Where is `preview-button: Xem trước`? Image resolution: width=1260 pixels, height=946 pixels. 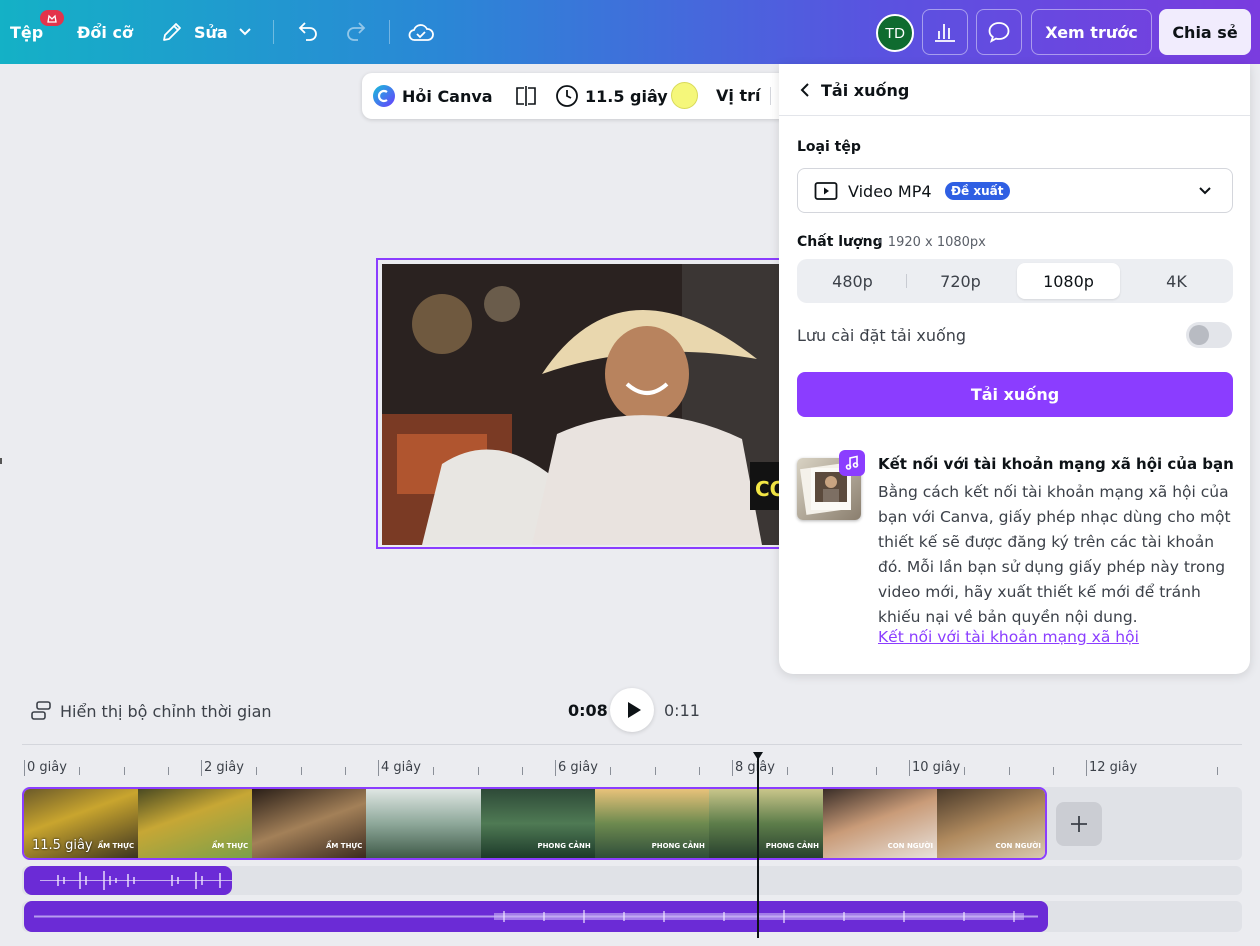
preview-button: Xem trước is located at coordinates (1091, 32).